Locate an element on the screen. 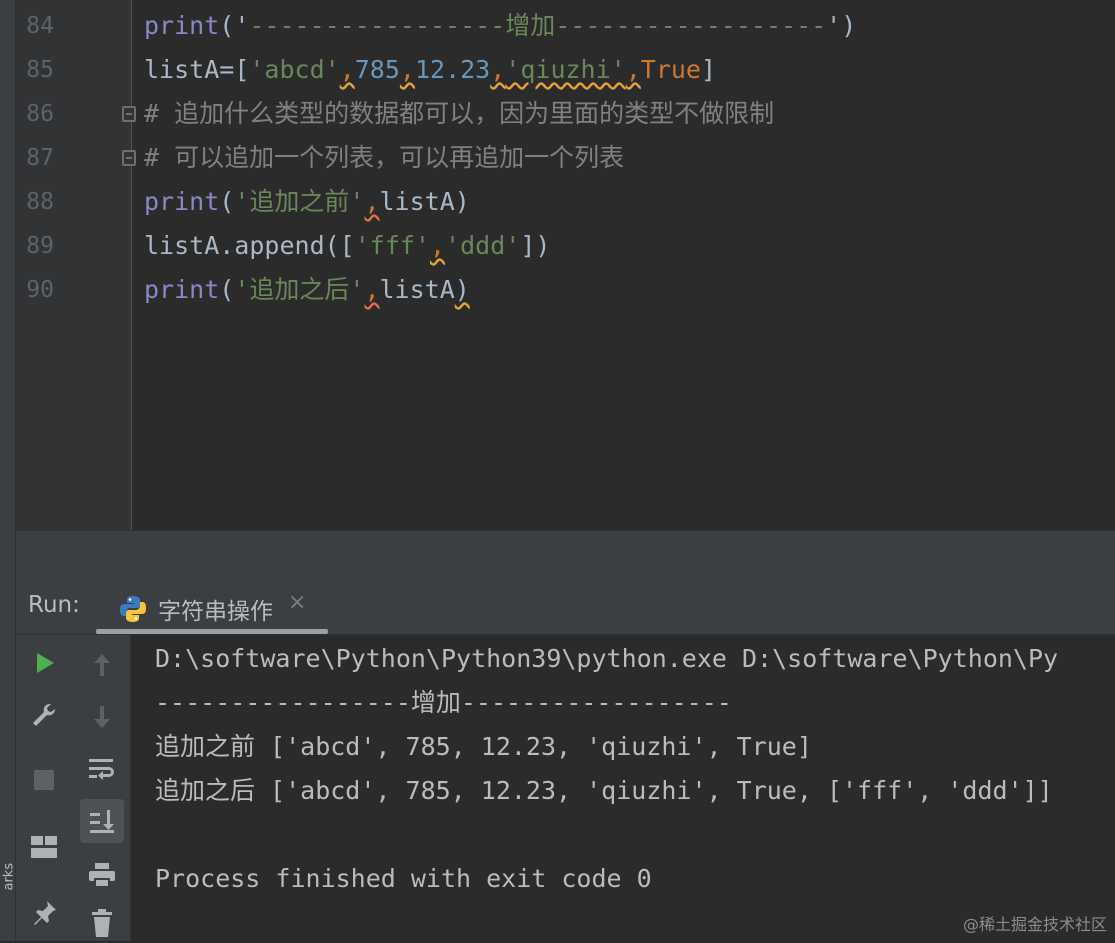  code-text: listA=['abcd',785,12.23,'qiuzhi',True] is located at coordinates (430, 69).